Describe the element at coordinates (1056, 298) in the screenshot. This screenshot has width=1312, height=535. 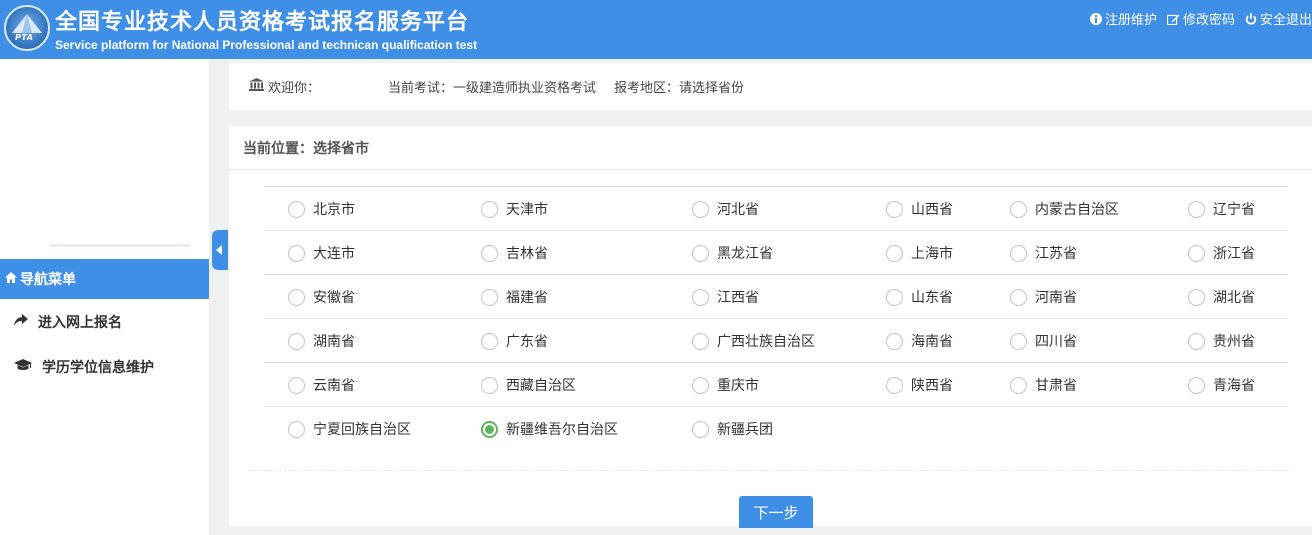
I see `province-label: 河南省` at that location.